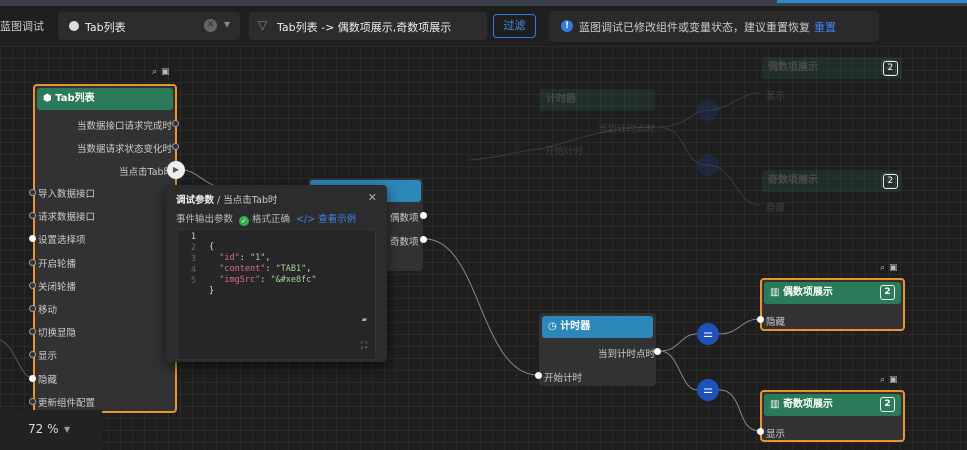 This screenshot has height=450, width=967. I want to click on output-port: 偶数项, so click(404, 218).